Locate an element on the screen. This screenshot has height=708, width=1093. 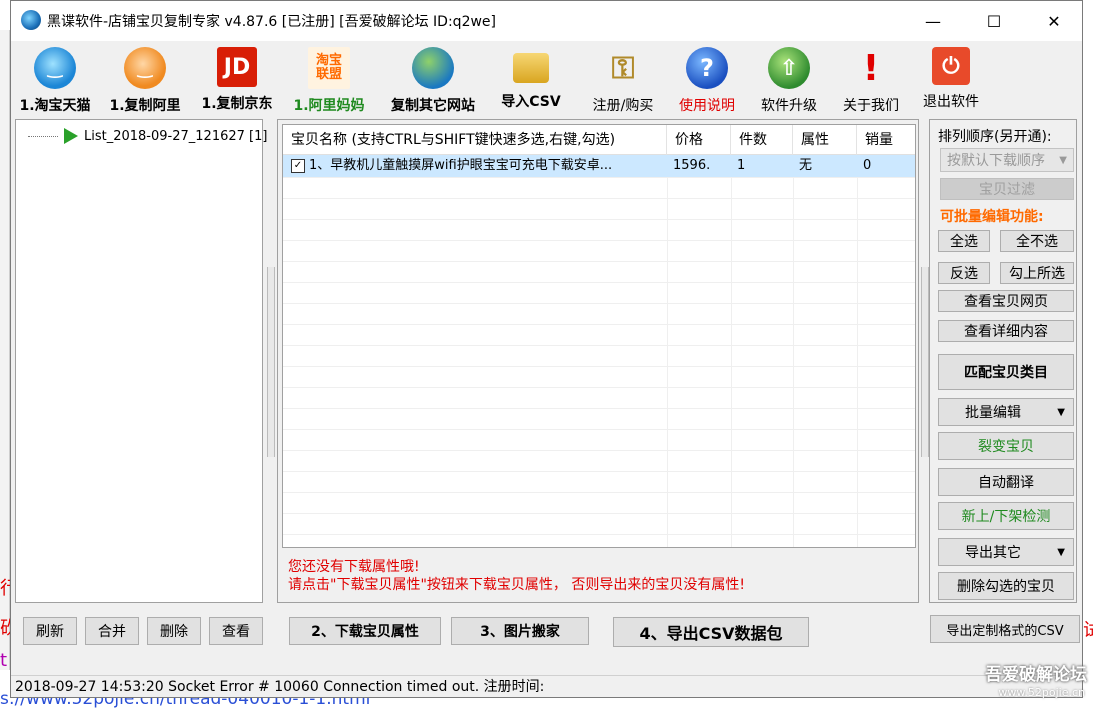
view-detail-button: 查看详细内容 is located at coordinates (1006, 331).